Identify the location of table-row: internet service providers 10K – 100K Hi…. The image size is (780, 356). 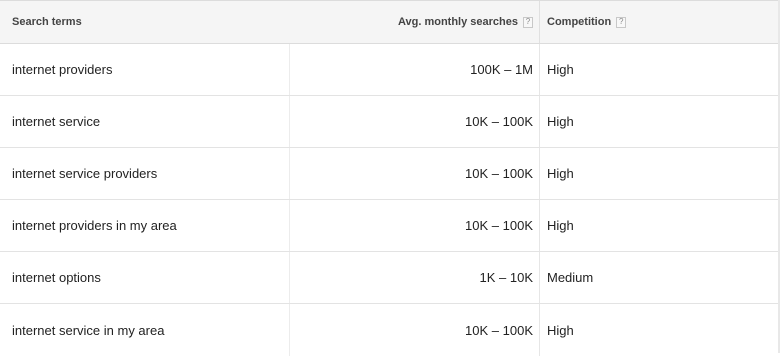
(390, 174).